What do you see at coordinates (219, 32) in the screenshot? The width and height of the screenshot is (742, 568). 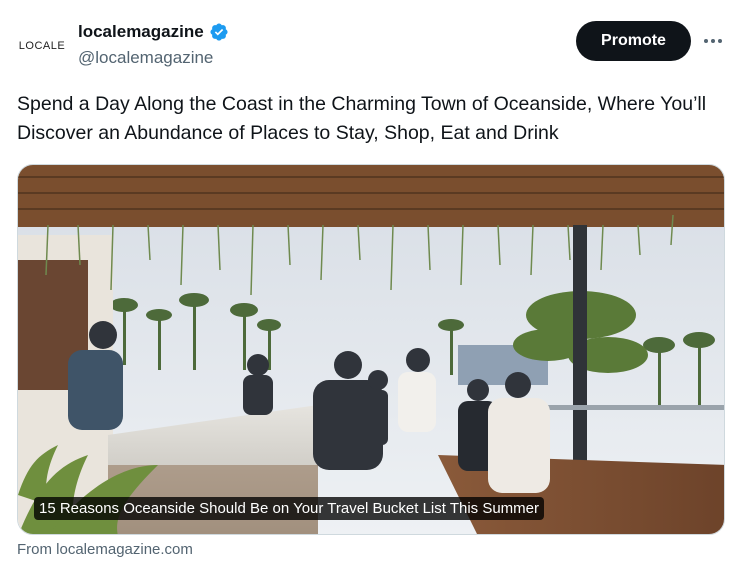 I see `verified-badge-icon` at bounding box center [219, 32].